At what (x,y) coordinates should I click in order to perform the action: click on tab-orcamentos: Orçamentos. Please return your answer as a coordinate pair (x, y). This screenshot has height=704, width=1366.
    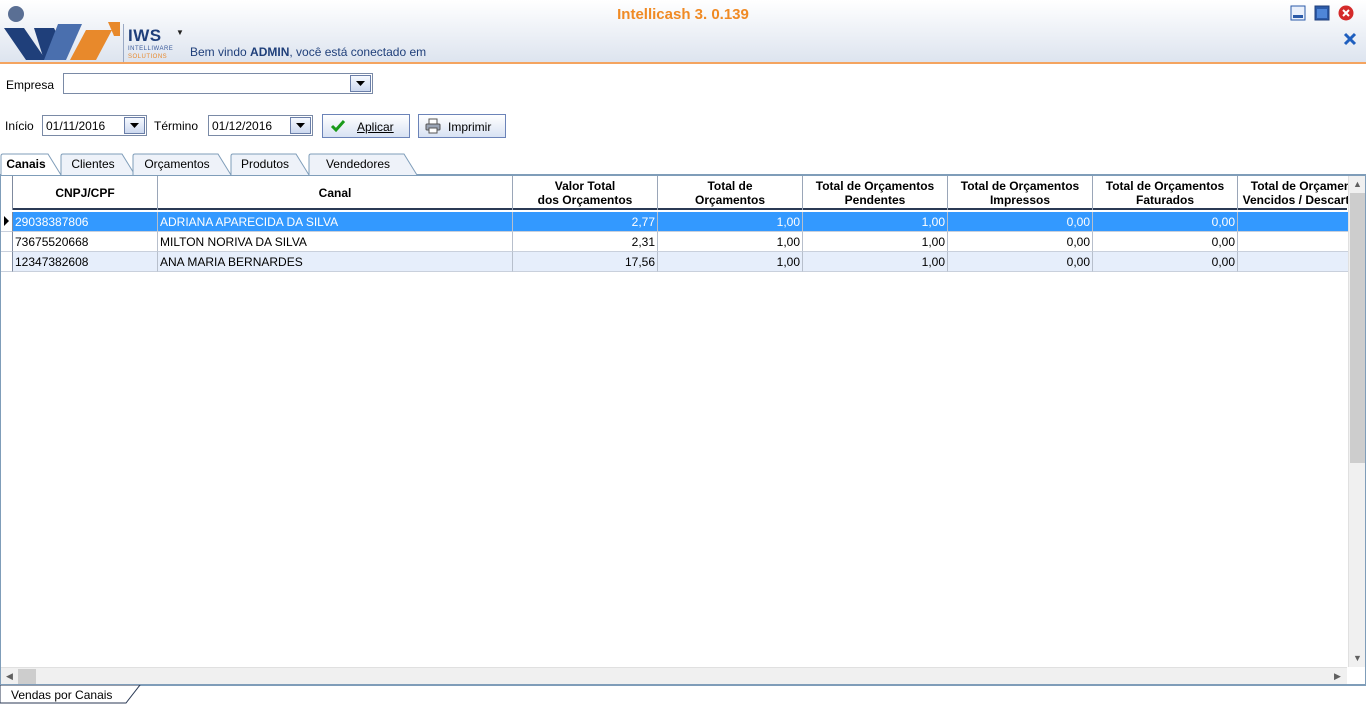
    Looking at the image, I should click on (182, 164).